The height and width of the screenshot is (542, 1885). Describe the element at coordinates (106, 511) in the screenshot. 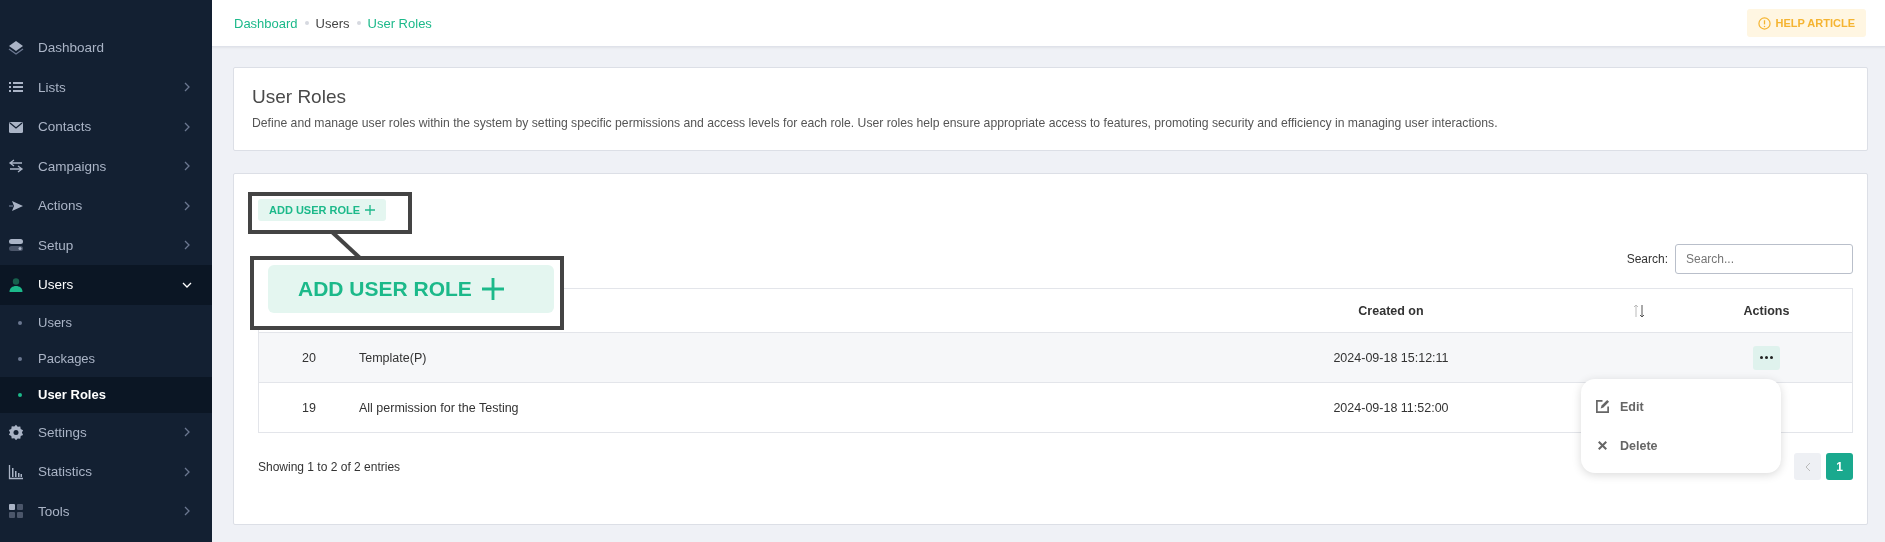

I see `sidebar-item: Tools` at that location.